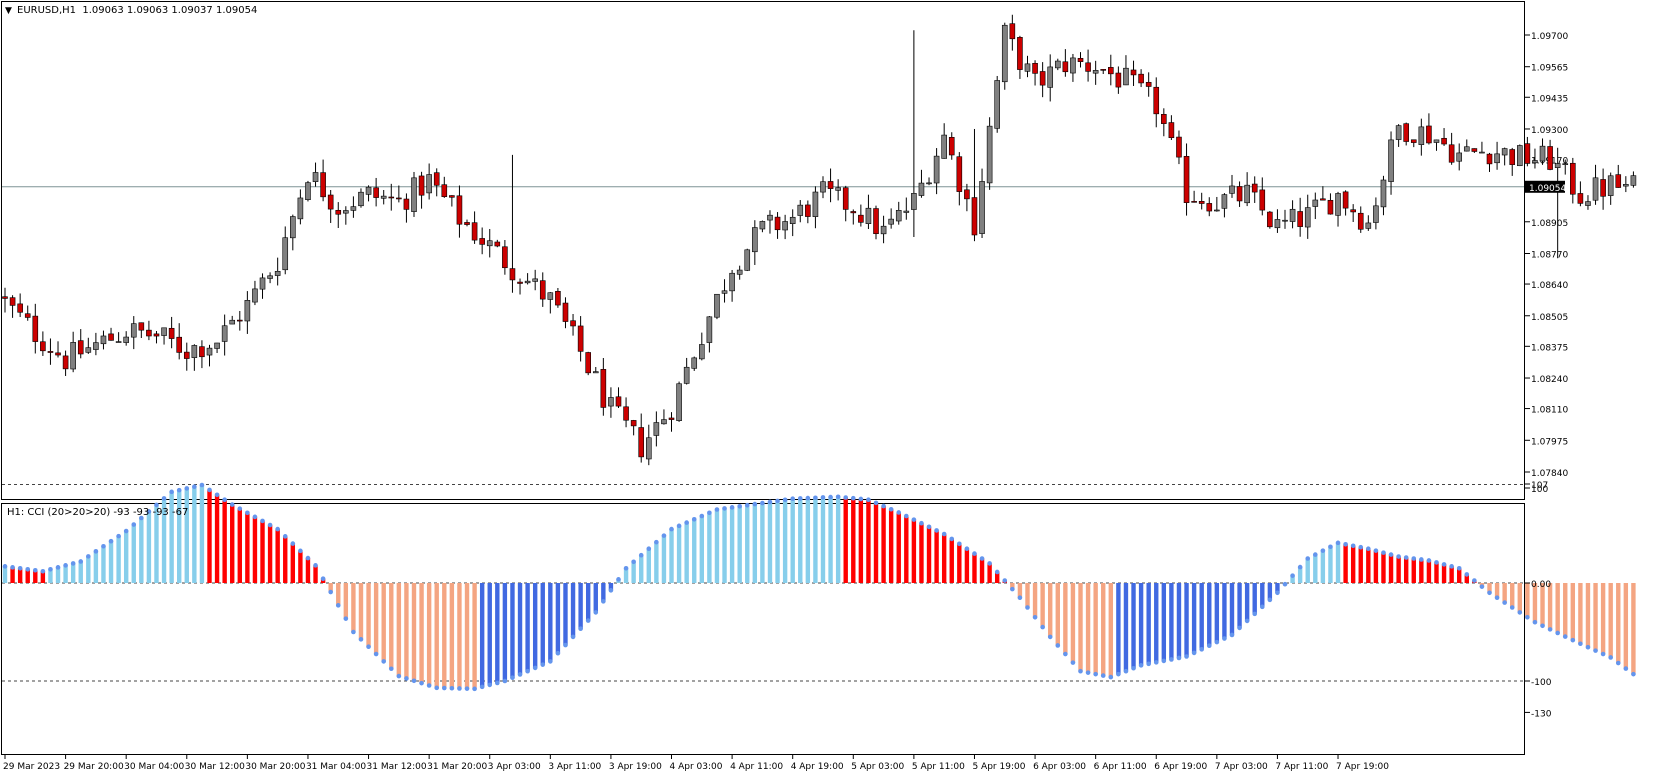 The height and width of the screenshot is (778, 1657). Describe the element at coordinates (1549, 224) in the screenshot. I see `price-tick-label: 1.08905` at that location.